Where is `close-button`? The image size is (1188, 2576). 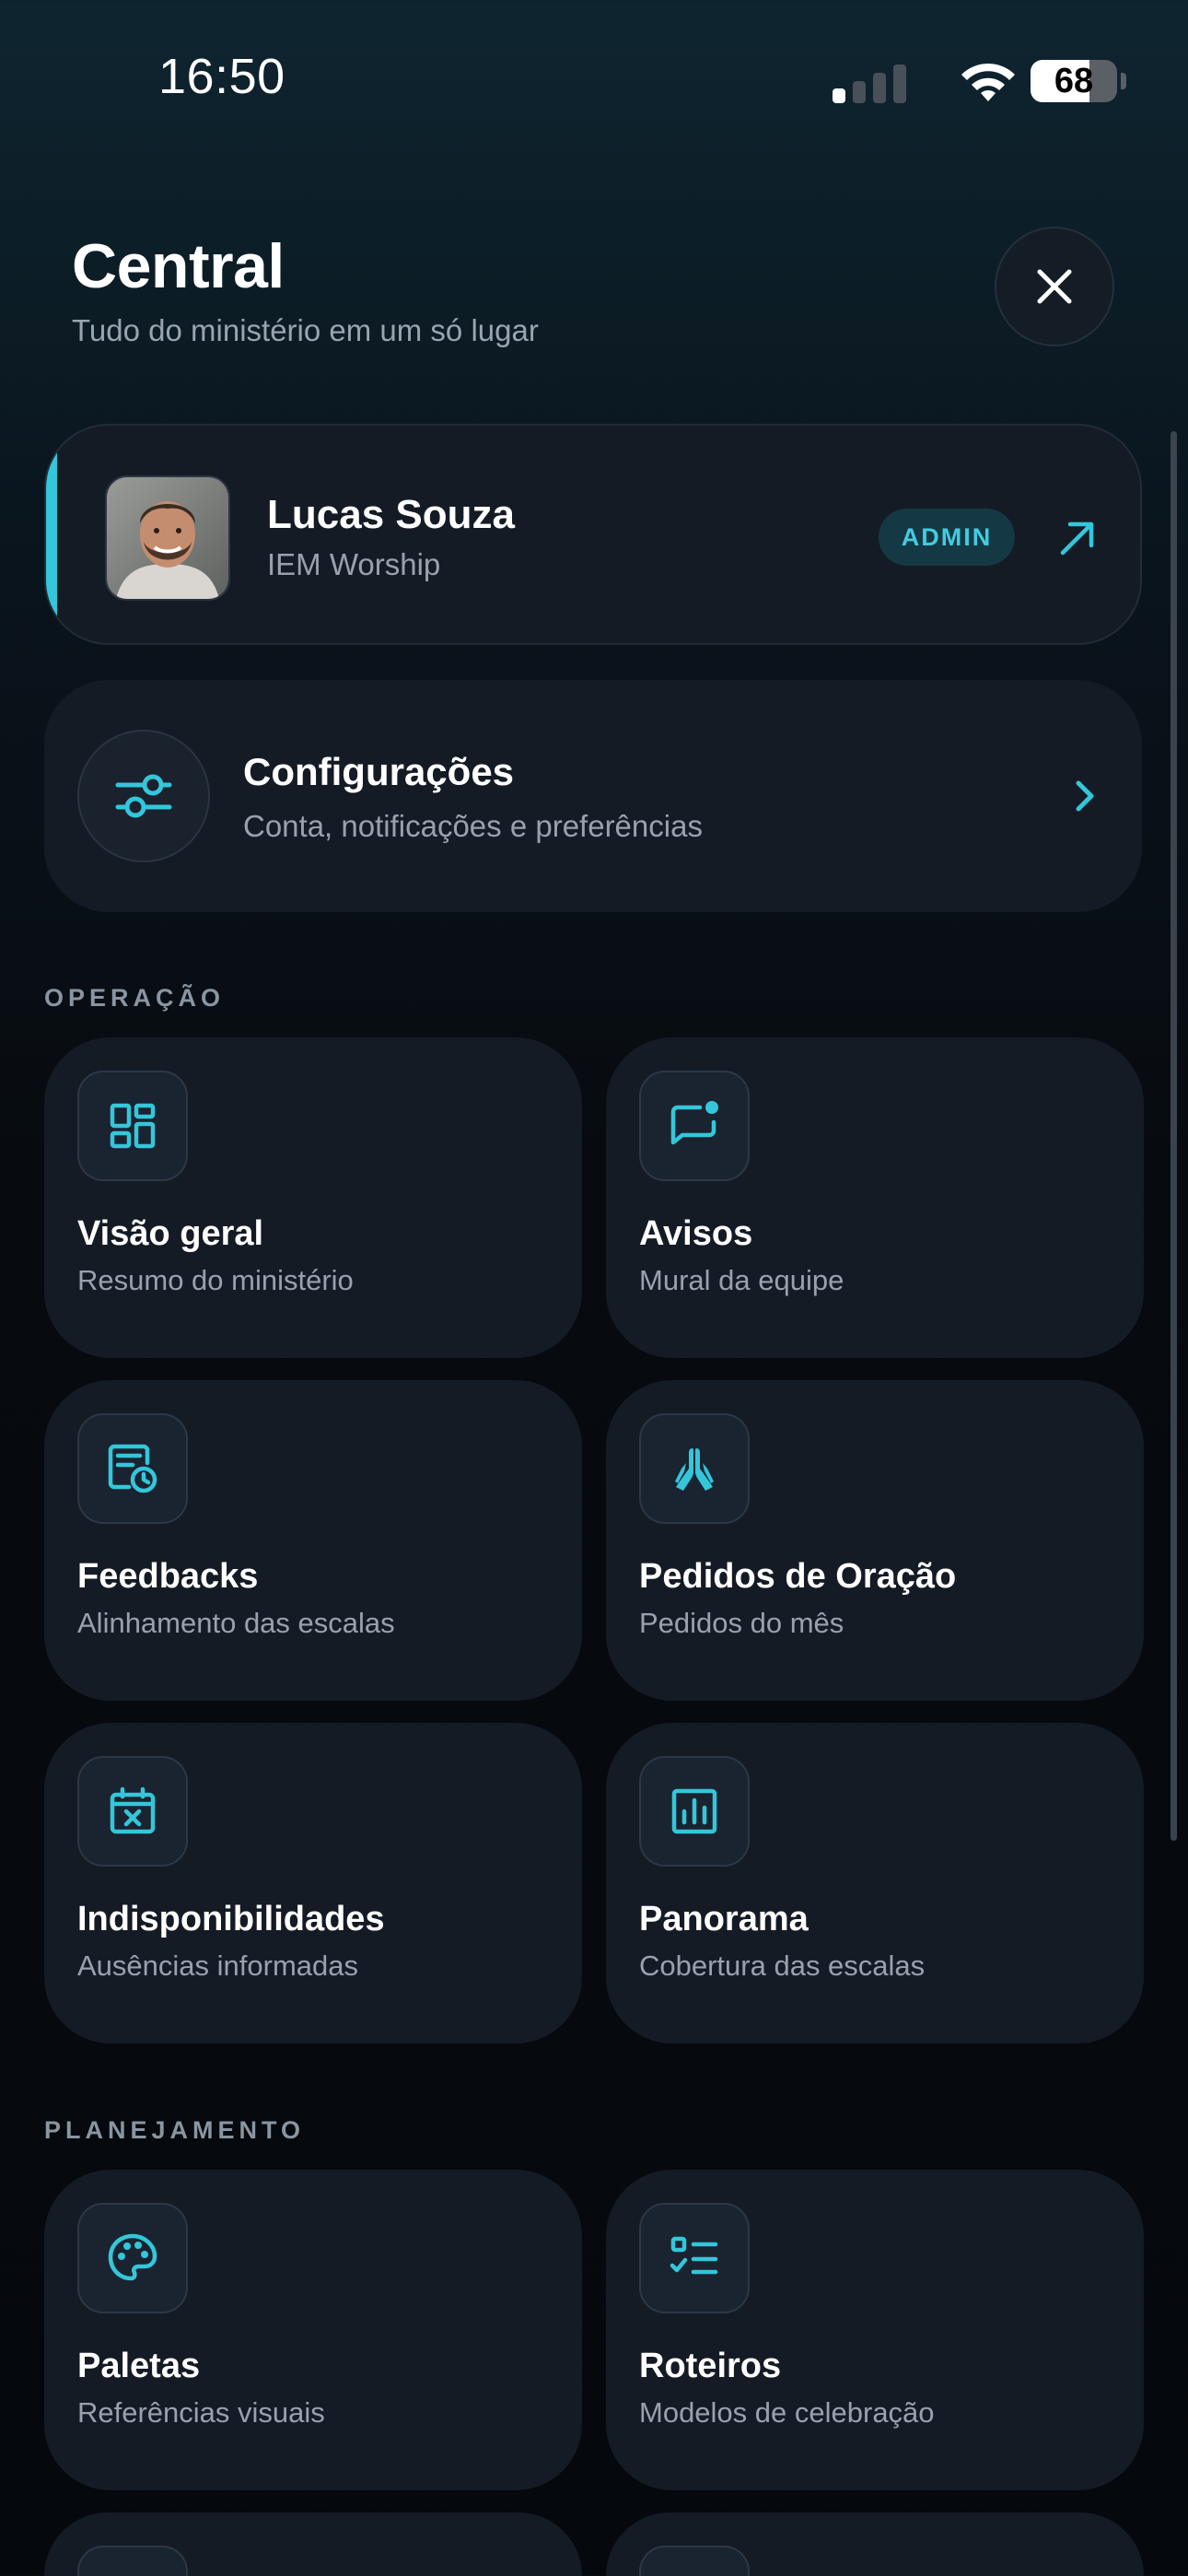
close-button is located at coordinates (1054, 286).